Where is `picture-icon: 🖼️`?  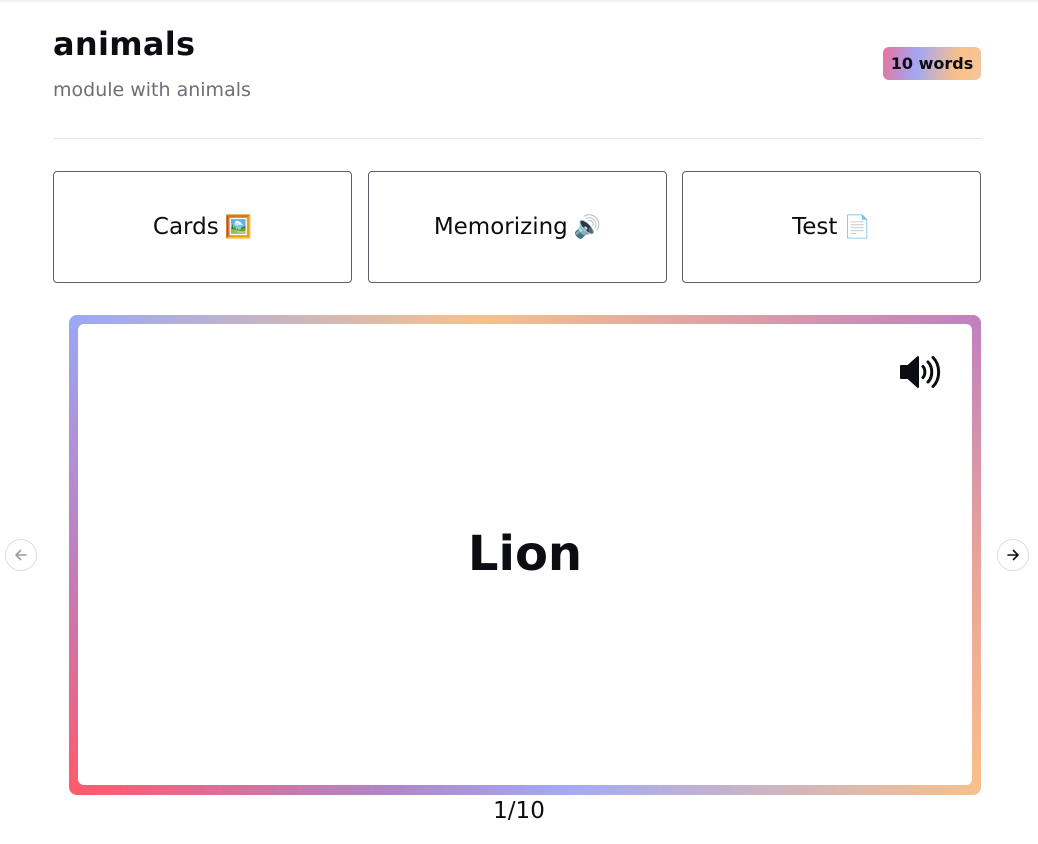
picture-icon: 🖼️ is located at coordinates (238, 227).